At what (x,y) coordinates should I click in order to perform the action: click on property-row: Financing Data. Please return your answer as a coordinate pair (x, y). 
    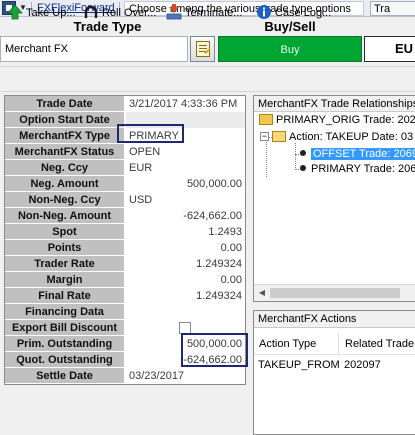
    Looking at the image, I should click on (125, 312).